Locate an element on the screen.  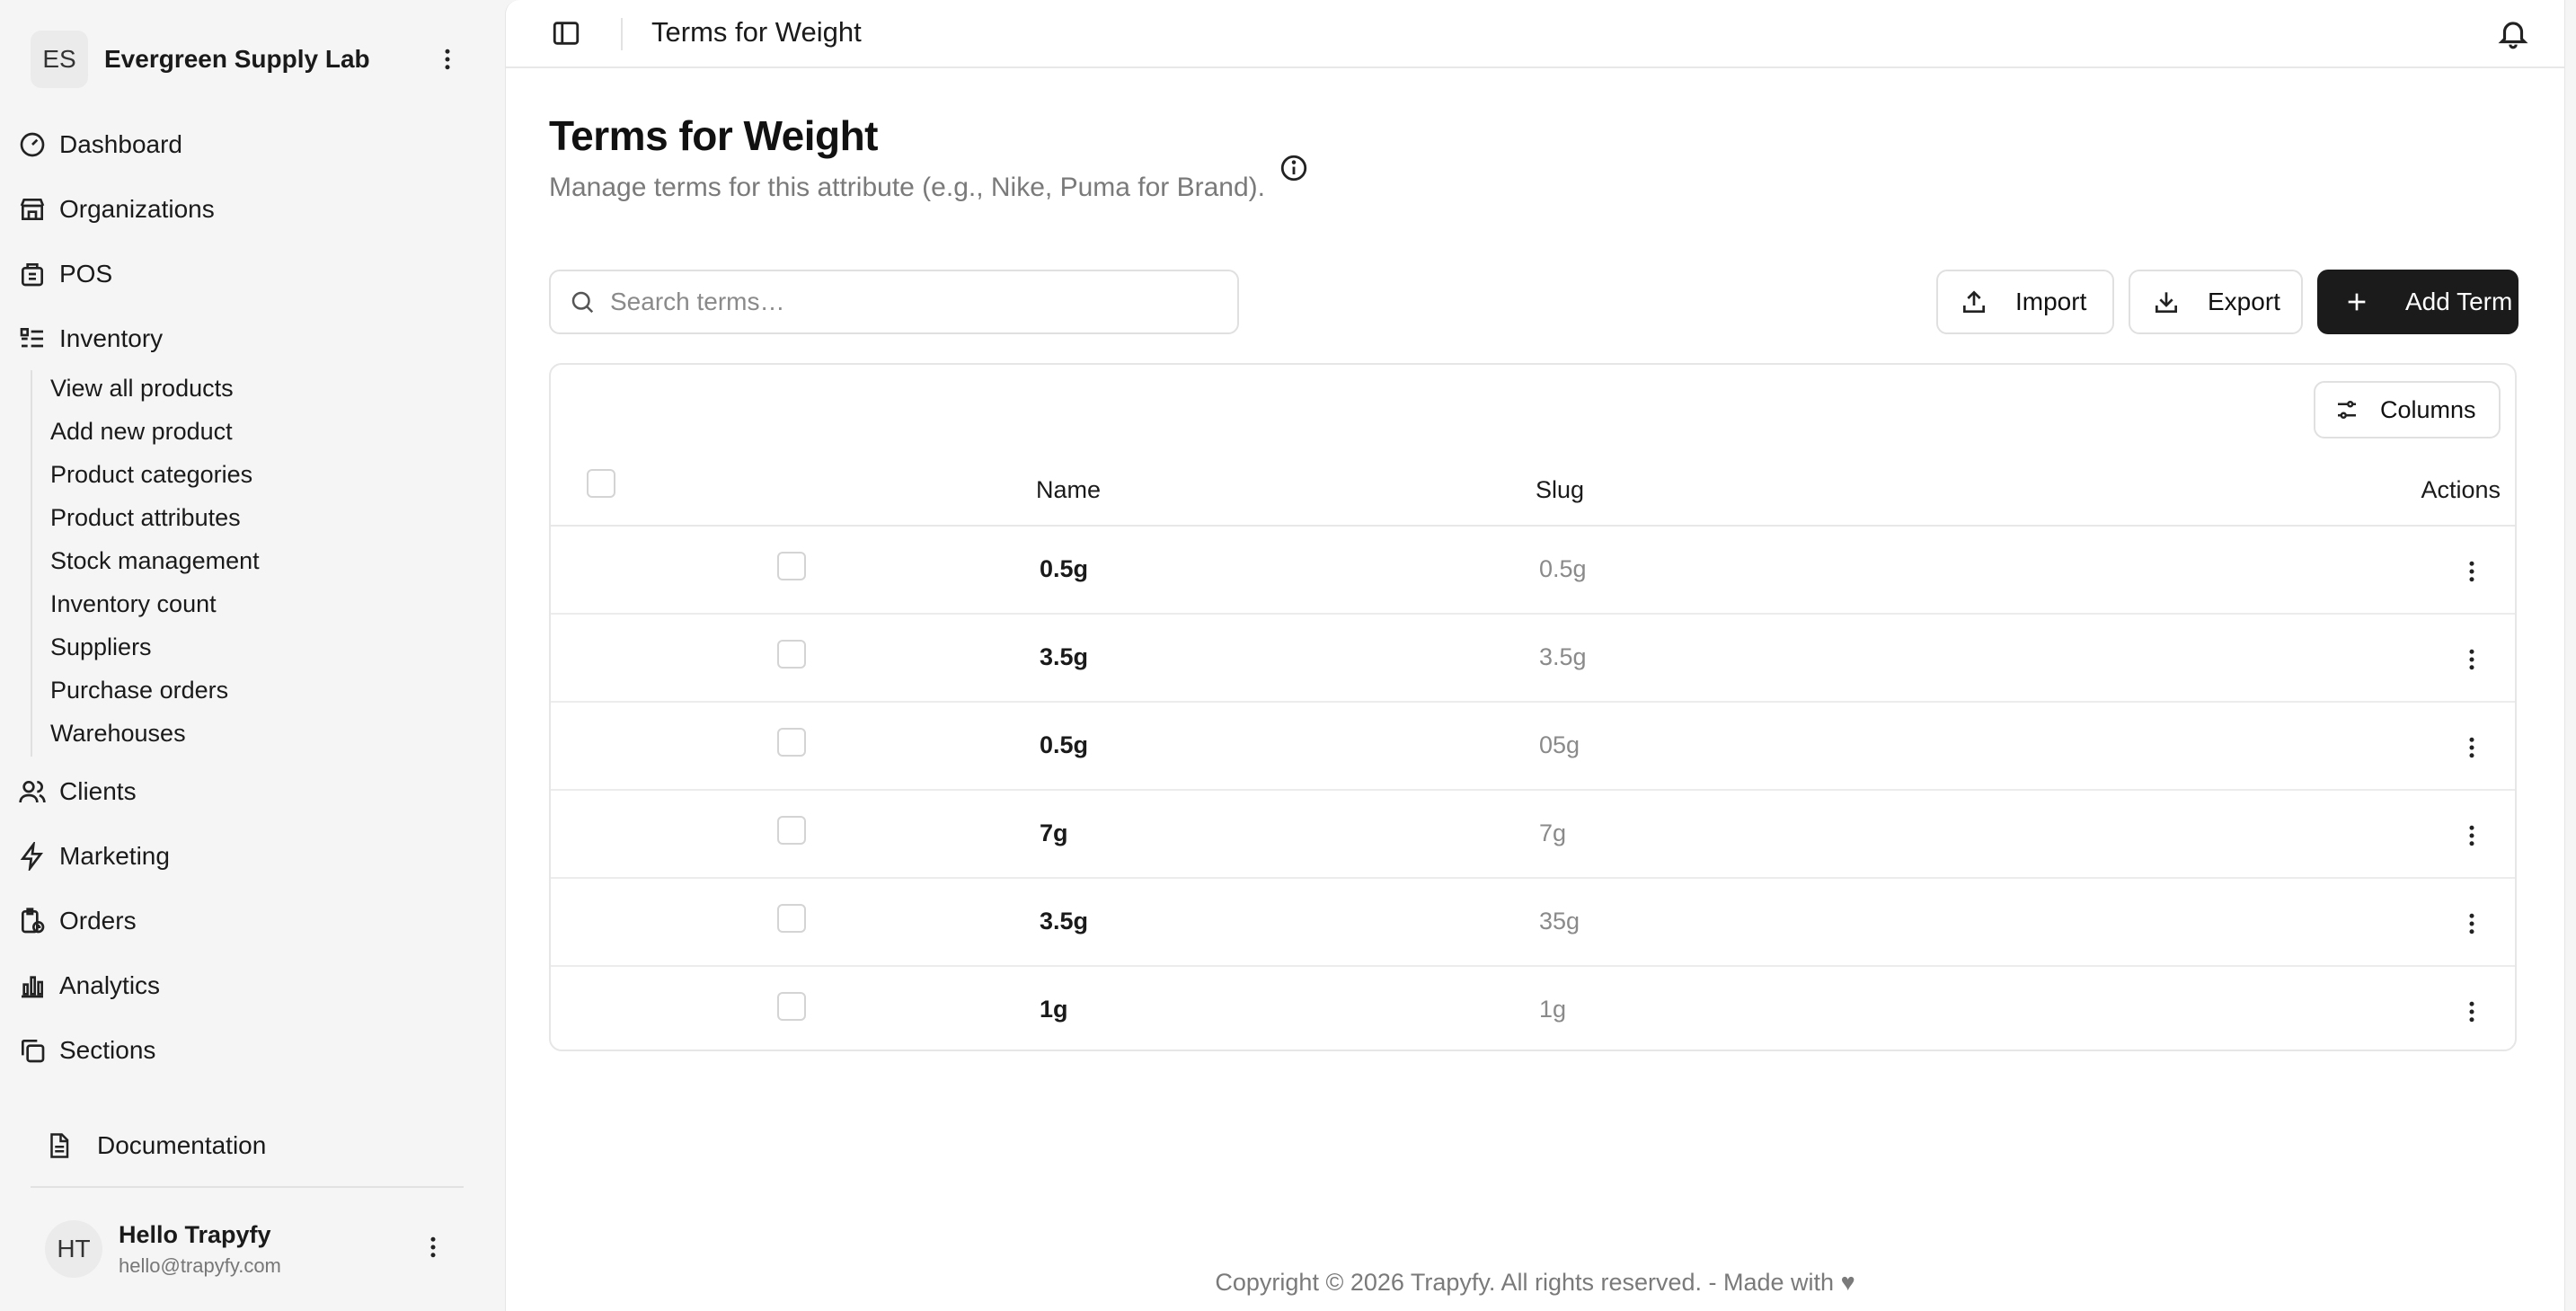
table-row: 3.5g 35g is located at coordinates (1533, 923).